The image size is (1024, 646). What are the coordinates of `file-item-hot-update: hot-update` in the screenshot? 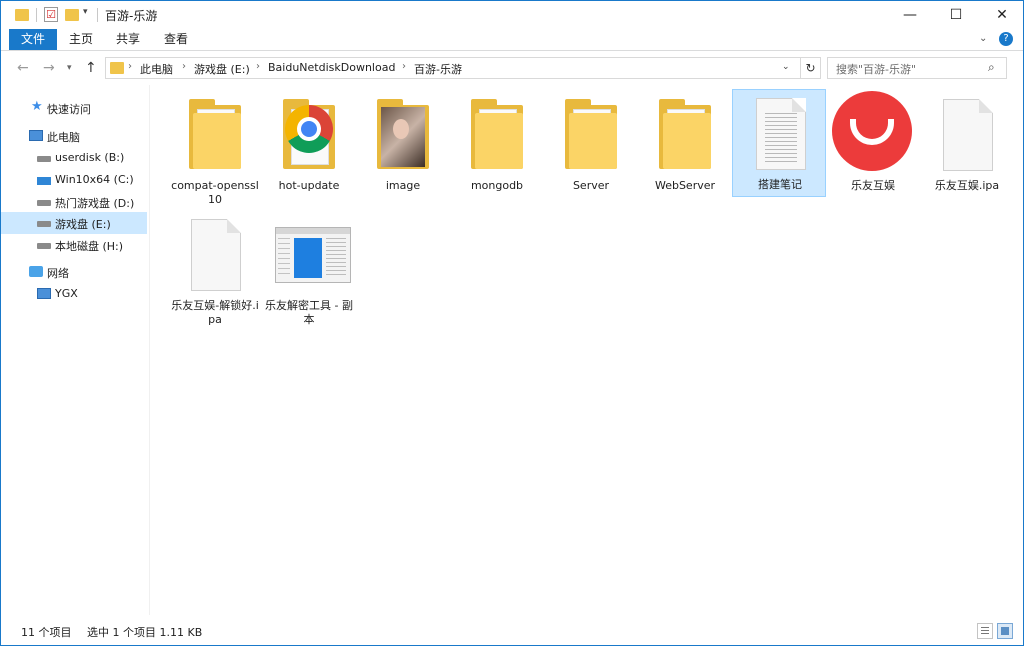 It's located at (309, 145).